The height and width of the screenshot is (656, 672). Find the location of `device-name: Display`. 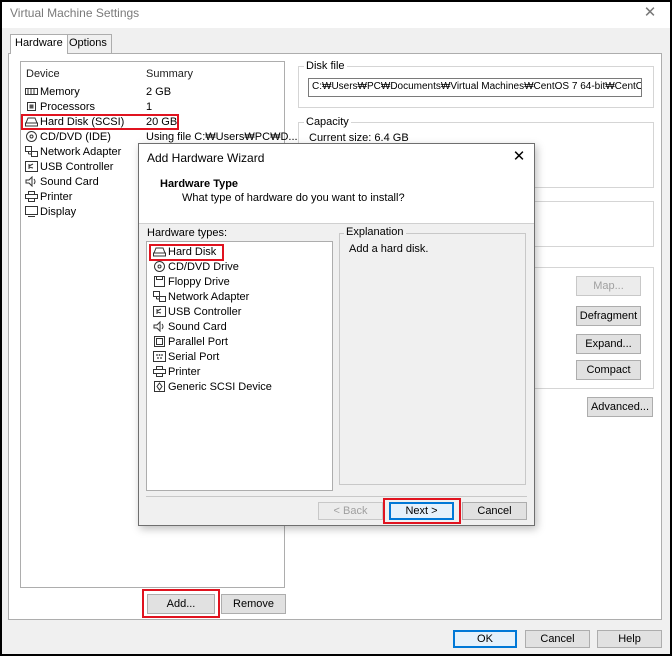

device-name: Display is located at coordinates (58, 212).